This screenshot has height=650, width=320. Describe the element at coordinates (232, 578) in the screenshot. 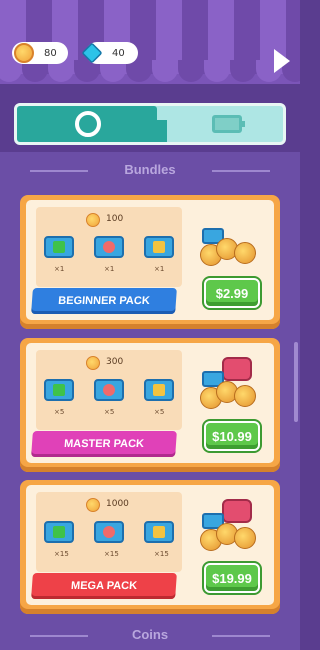

I see `buy-button: $19.99` at that location.